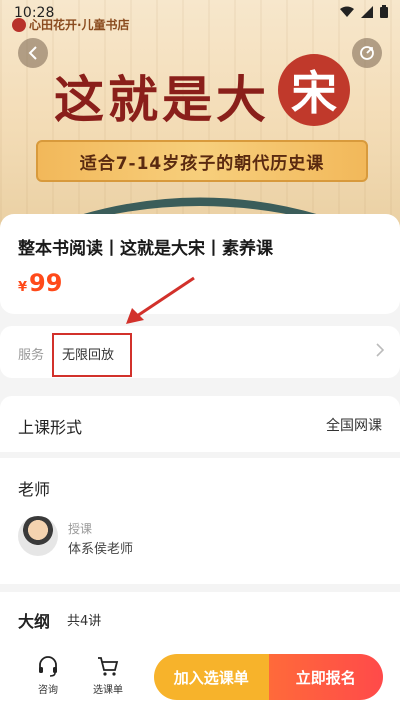 This screenshot has height=711, width=400. What do you see at coordinates (202, 163) in the screenshot?
I see `hero-ribbon-text: 适合7-14岁孩子的朝代历史课` at bounding box center [202, 163].